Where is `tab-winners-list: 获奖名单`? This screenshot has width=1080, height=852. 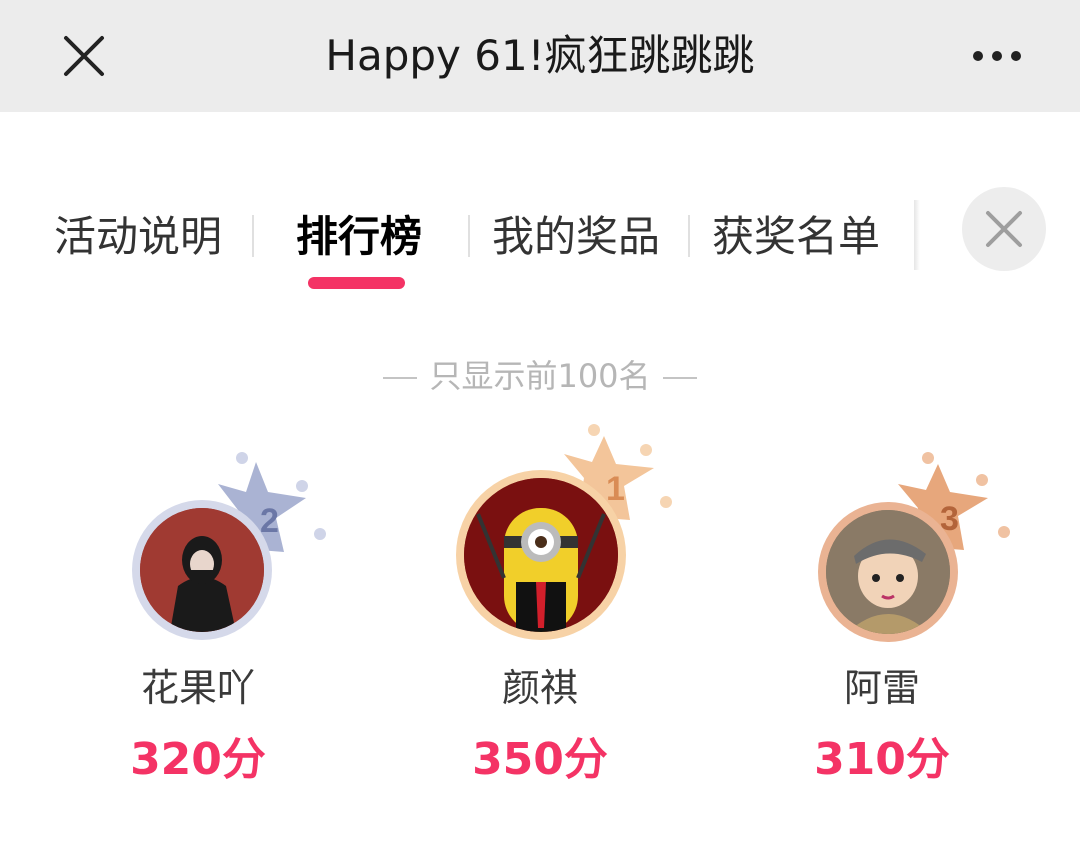
tab-winners-list: 获奖名单 is located at coordinates (796, 237).